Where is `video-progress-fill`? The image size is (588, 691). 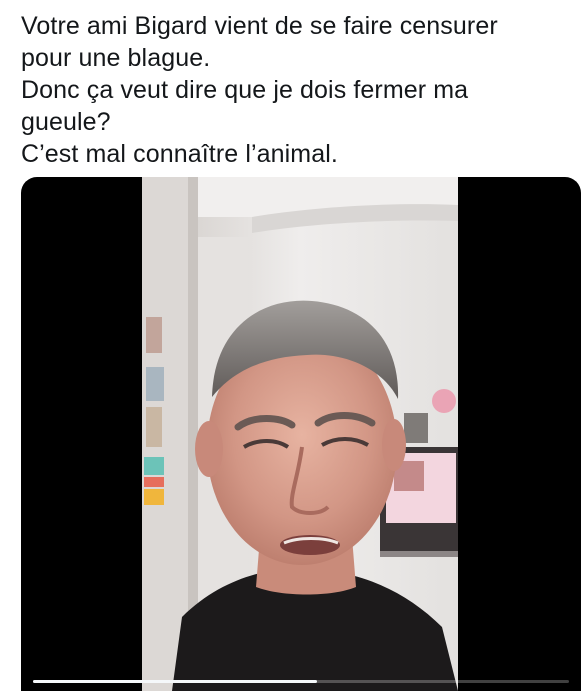
video-progress-fill is located at coordinates (175, 681).